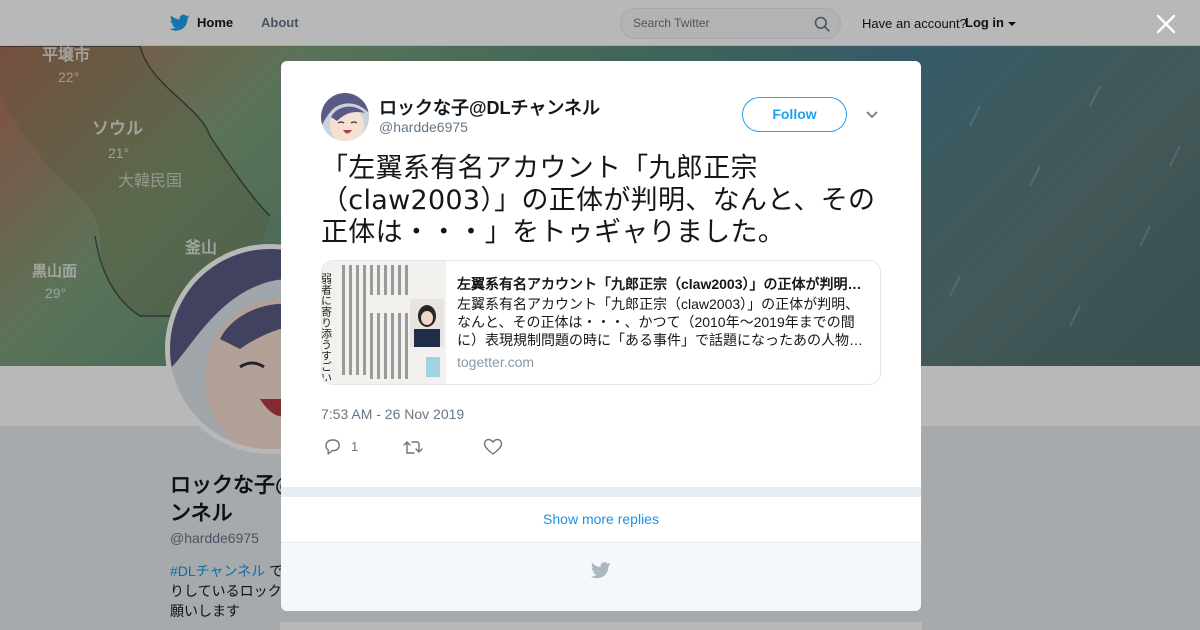 Image resolution: width=1200 pixels, height=630 pixels. I want to click on twitter-bird-icon, so click(601, 570).